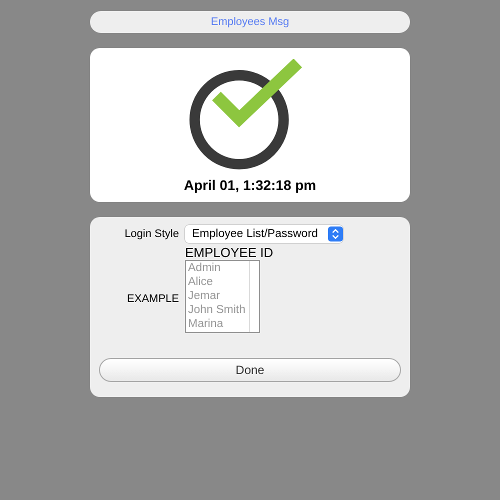 The width and height of the screenshot is (500, 500). Describe the element at coordinates (218, 282) in the screenshot. I see `employee-item: Alice` at that location.